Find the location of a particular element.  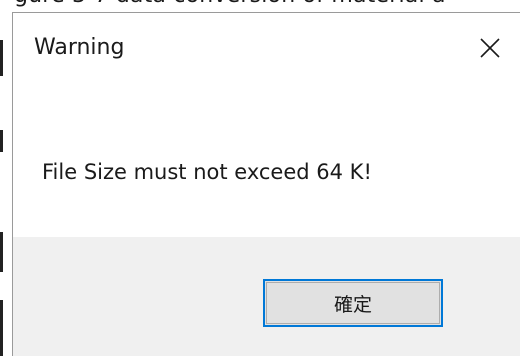

close-icon is located at coordinates (490, 48).